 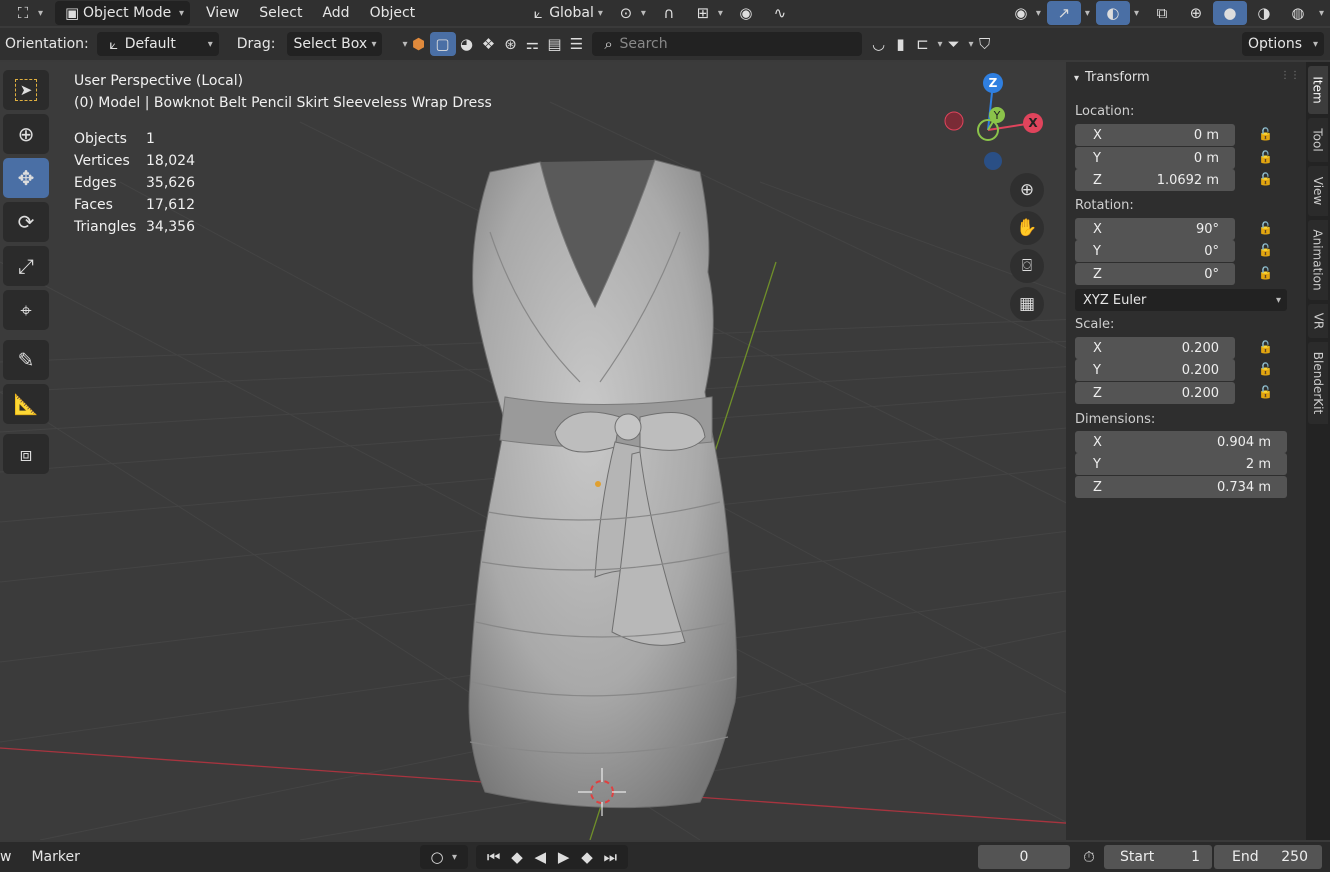 What do you see at coordinates (1283, 44) in the screenshot?
I see `options-dropdown: Options ▾` at bounding box center [1283, 44].